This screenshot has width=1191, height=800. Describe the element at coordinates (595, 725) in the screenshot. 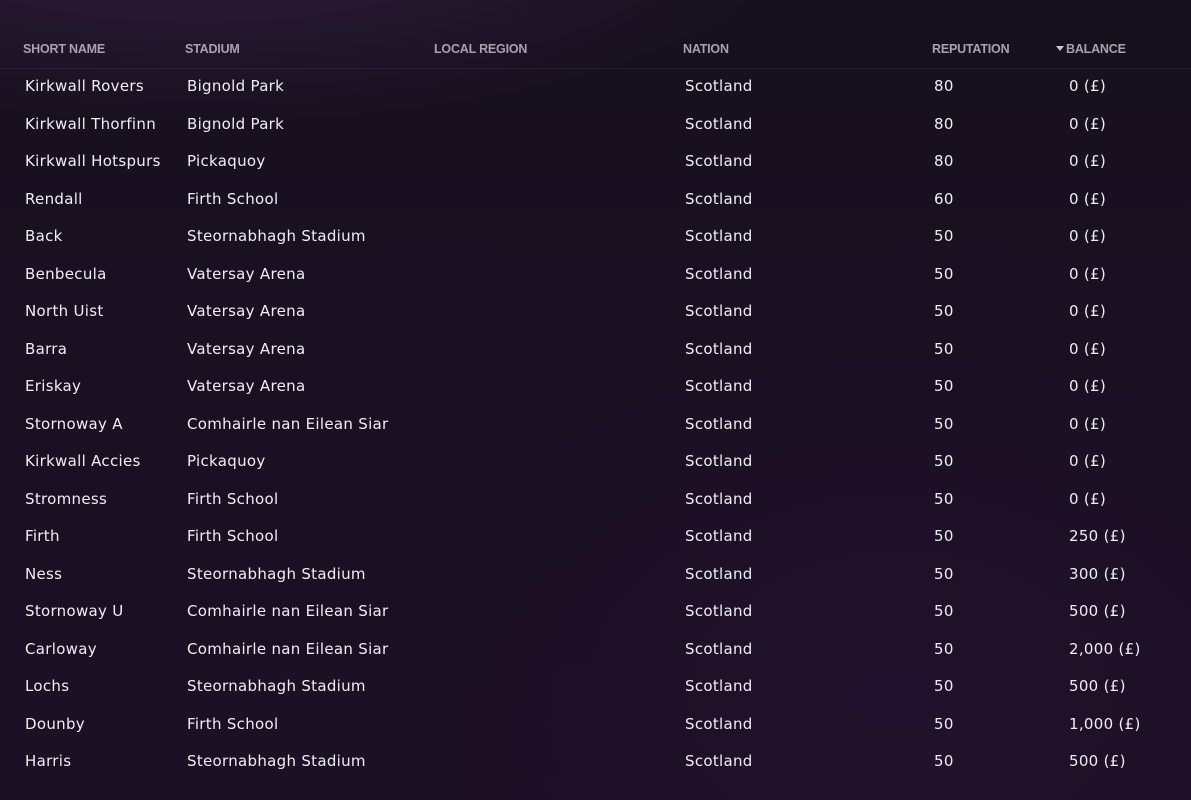

I see `table-row: Dounby Firth School Scotland 50 1,000 (£)` at that location.